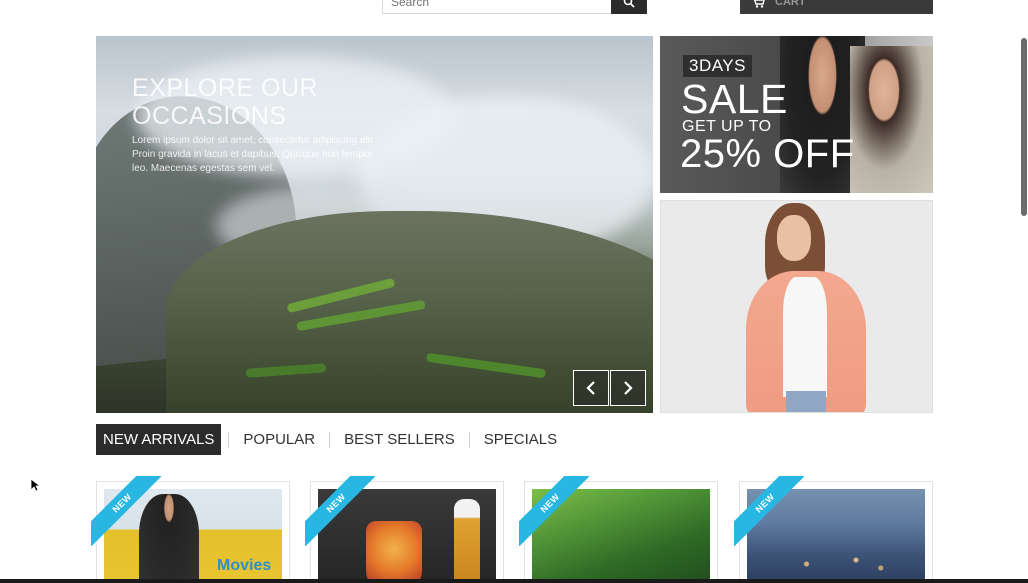  I want to click on tab-specials: SPECIALS, so click(520, 439).